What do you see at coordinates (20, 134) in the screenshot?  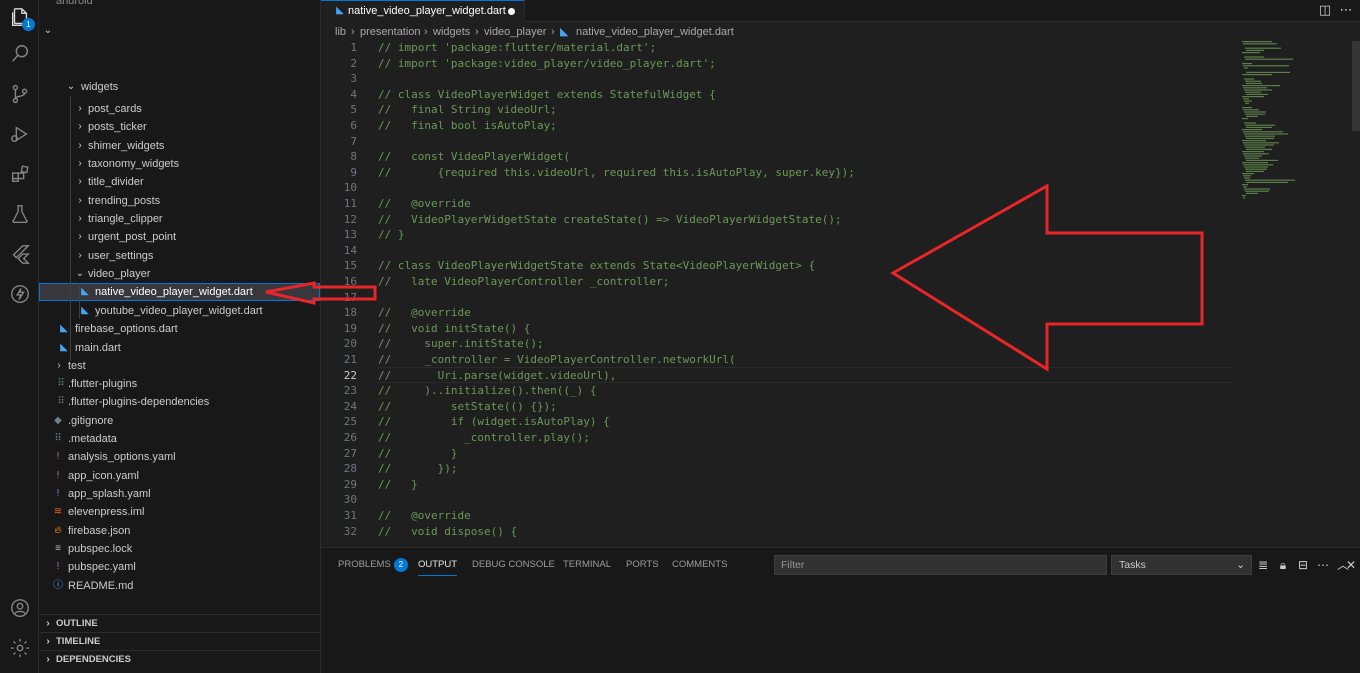 I see `run-debug-icon` at bounding box center [20, 134].